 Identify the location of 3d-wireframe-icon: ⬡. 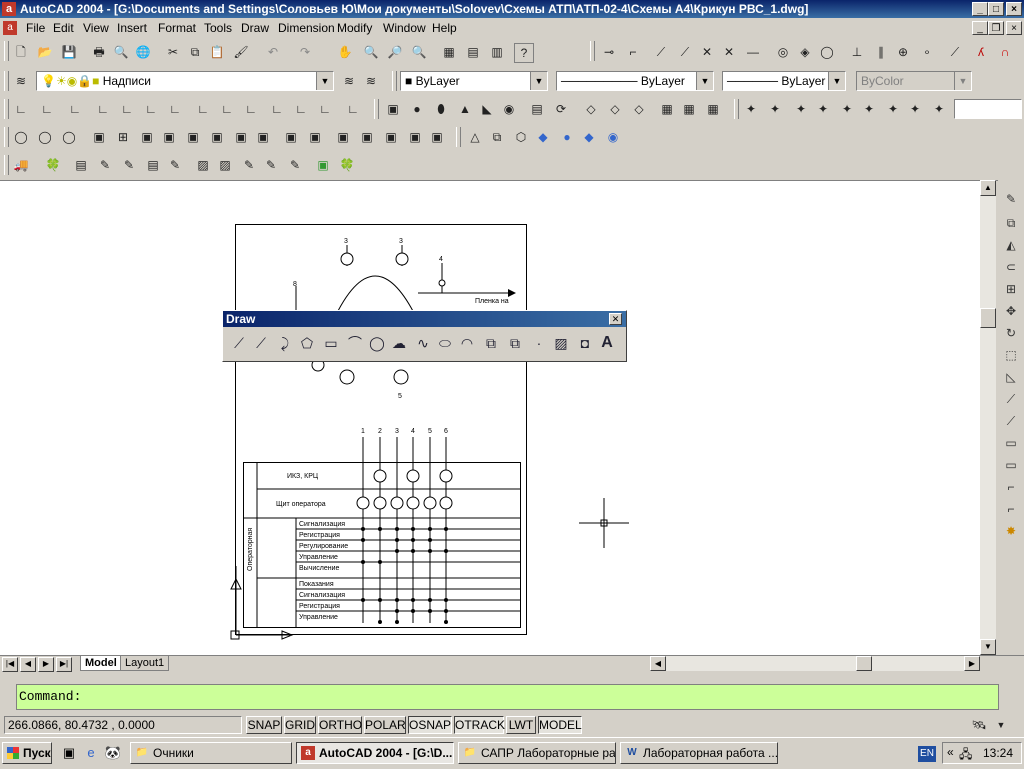
(521, 137).